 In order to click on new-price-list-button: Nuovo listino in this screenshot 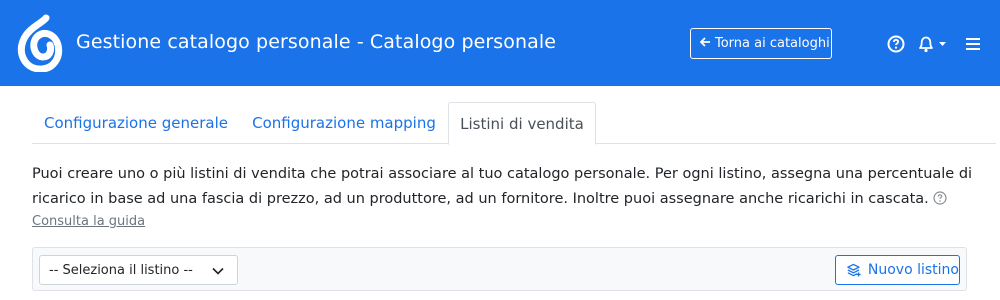, I will do `click(897, 270)`.